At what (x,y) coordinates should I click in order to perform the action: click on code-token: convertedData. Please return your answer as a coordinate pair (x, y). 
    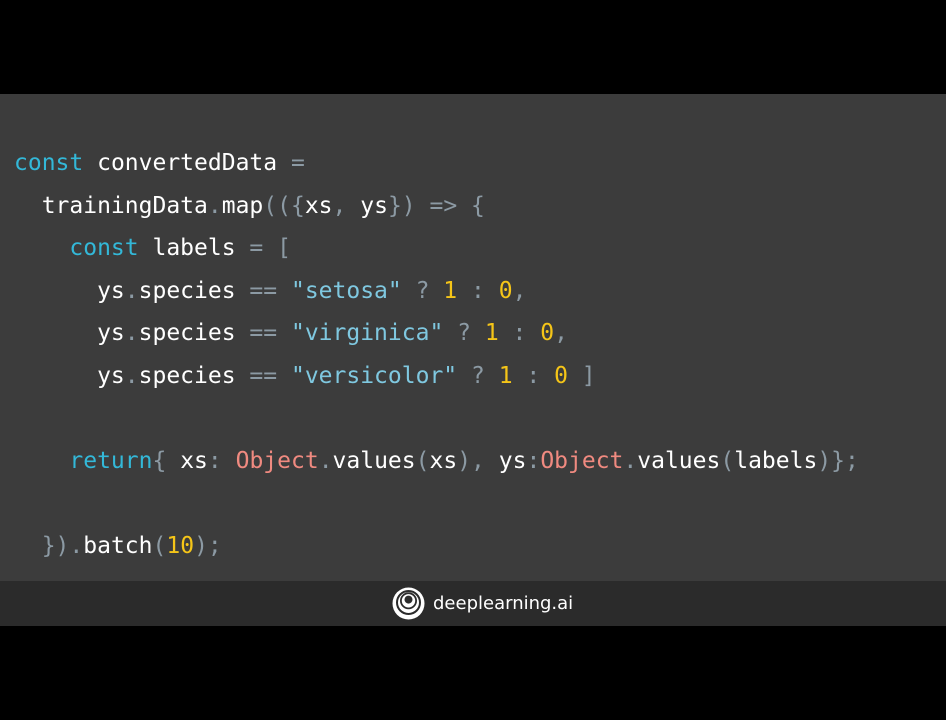
    Looking at the image, I should click on (187, 163).